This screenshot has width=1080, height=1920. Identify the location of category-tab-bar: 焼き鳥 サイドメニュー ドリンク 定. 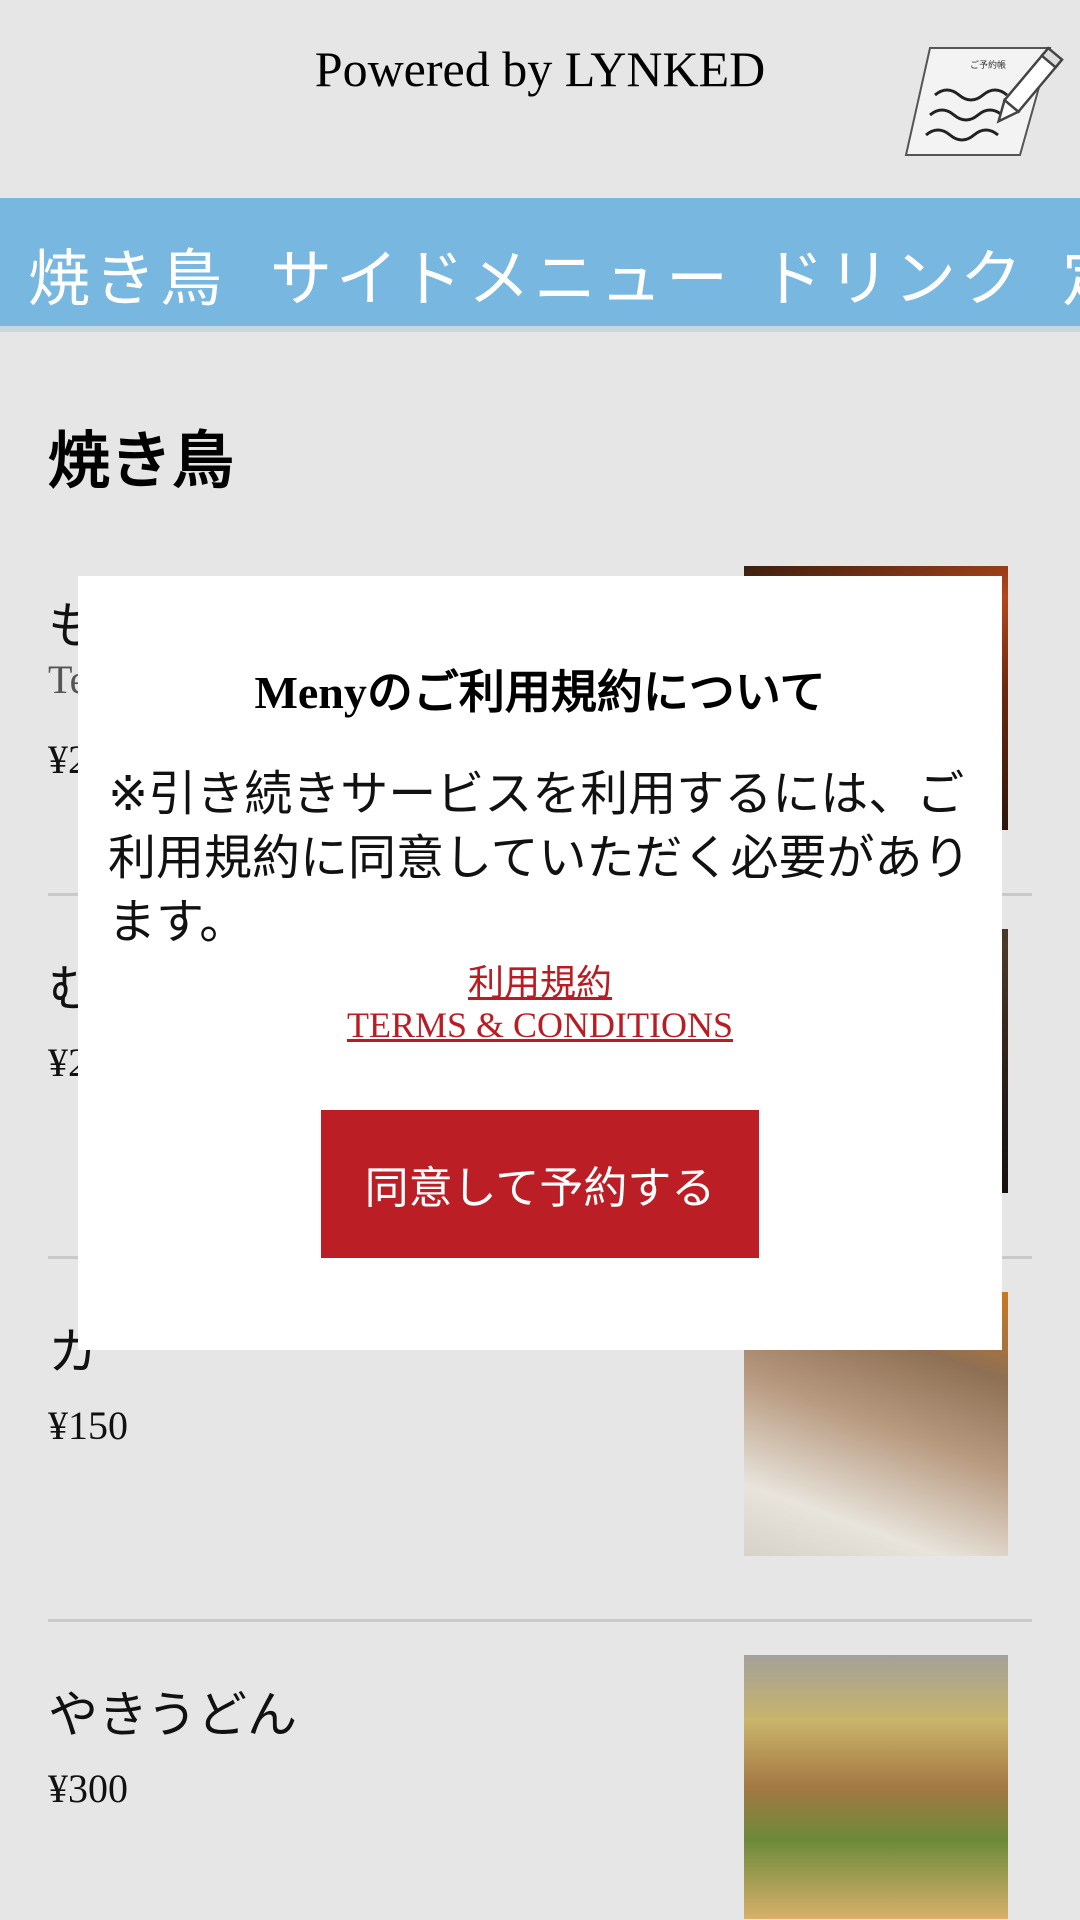
(540, 265).